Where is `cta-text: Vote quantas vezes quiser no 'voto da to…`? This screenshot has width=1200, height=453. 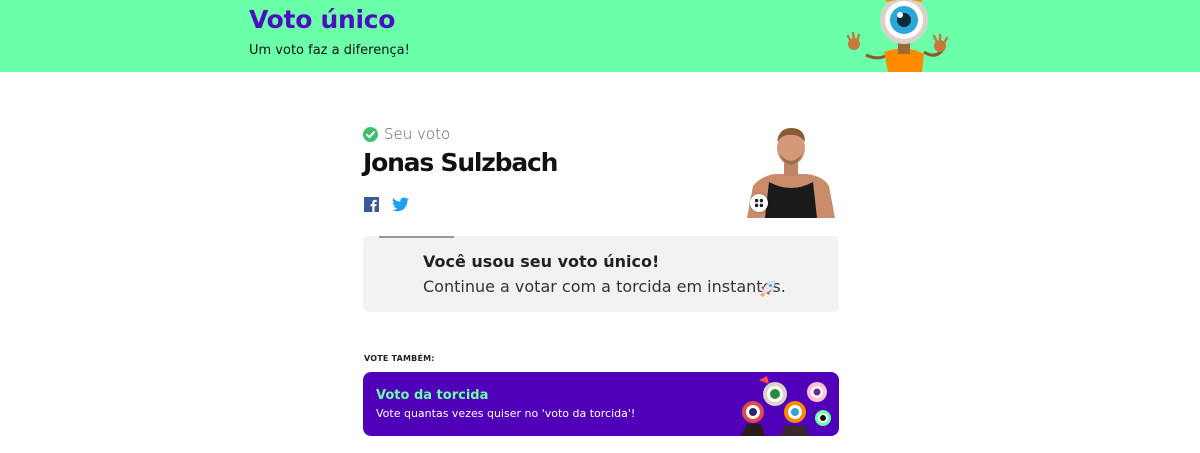 cta-text: Vote quantas vezes quiser no 'voto da to… is located at coordinates (506, 413).